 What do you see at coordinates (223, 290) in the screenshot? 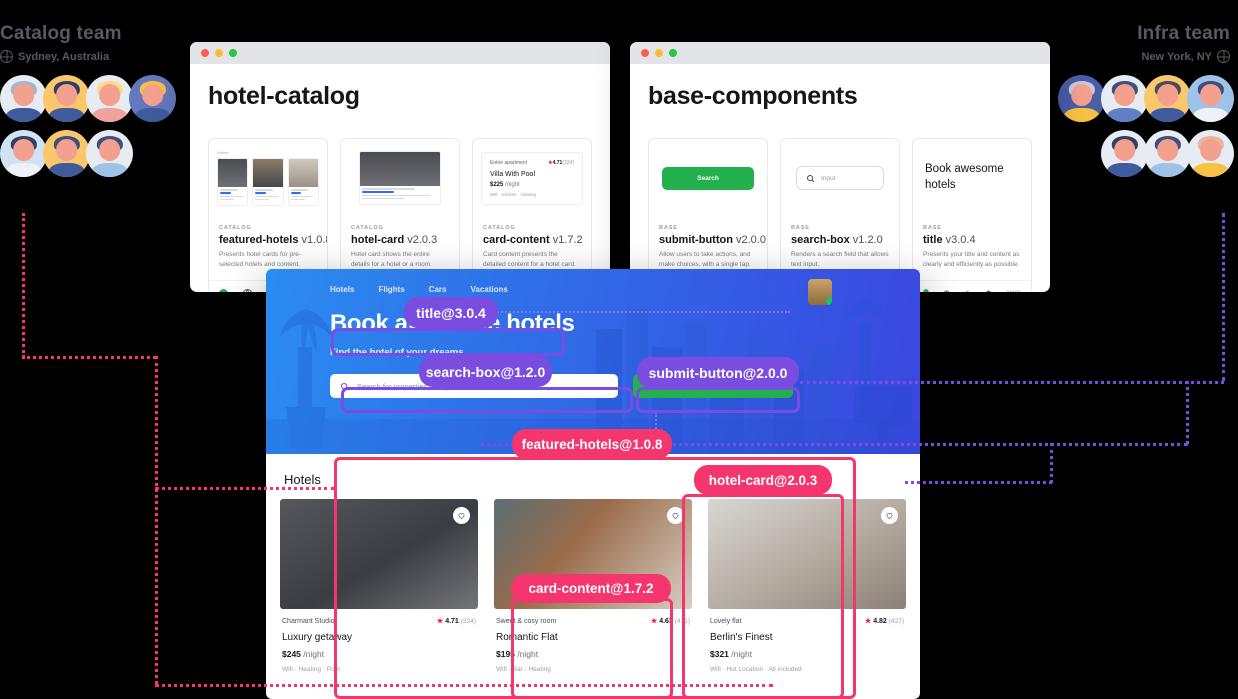
I see `status-badge` at bounding box center [223, 290].